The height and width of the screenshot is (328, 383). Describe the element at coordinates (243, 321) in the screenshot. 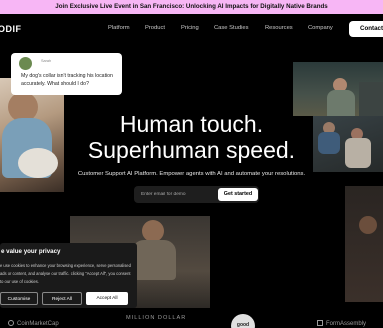

I see `logo-good: good` at that location.